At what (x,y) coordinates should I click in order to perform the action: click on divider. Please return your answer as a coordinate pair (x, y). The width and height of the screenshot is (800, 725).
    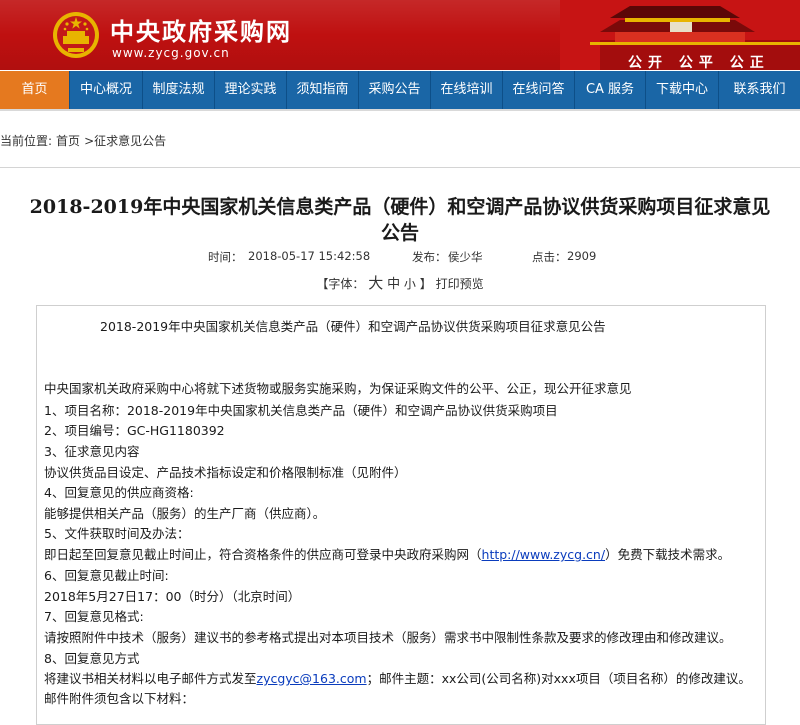
    Looking at the image, I should click on (400, 167).